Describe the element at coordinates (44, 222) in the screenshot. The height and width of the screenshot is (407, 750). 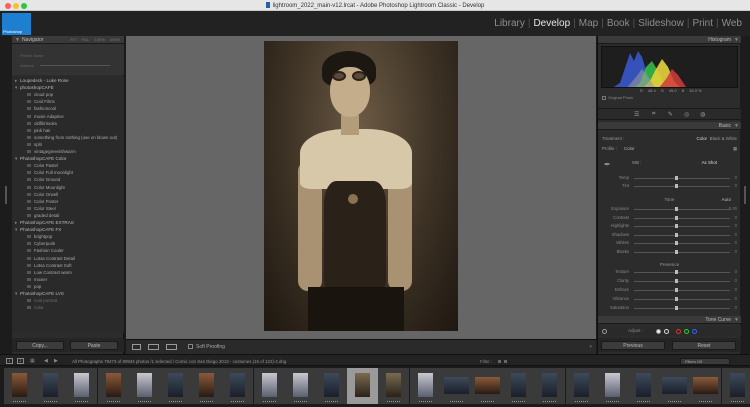
I see `preset-folder: ▸ PhotoshopCAFE EXTRAS` at that location.